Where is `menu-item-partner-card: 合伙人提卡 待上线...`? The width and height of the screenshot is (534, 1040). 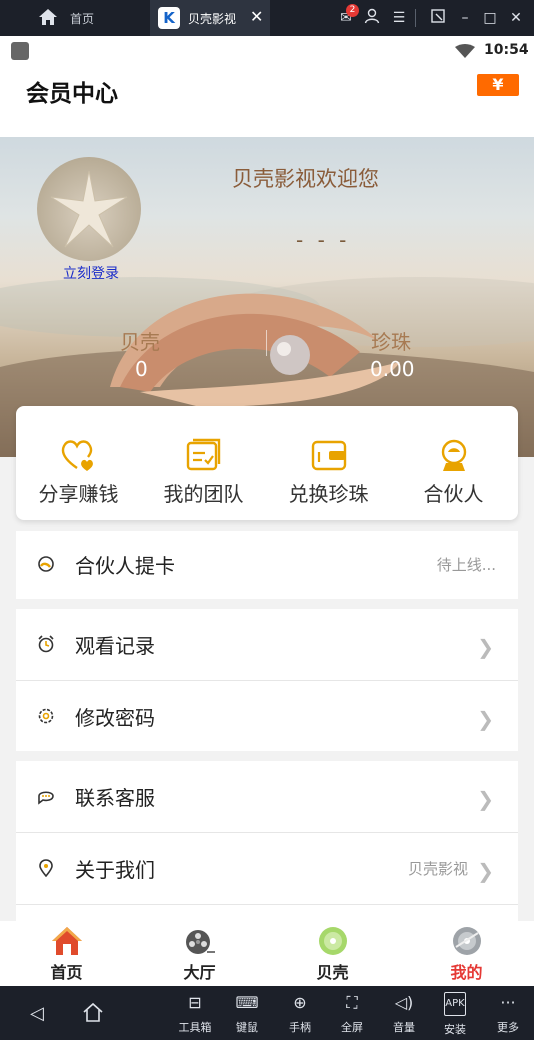
menu-item-partner-card: 合伙人提卡 待上线... is located at coordinates (267, 565).